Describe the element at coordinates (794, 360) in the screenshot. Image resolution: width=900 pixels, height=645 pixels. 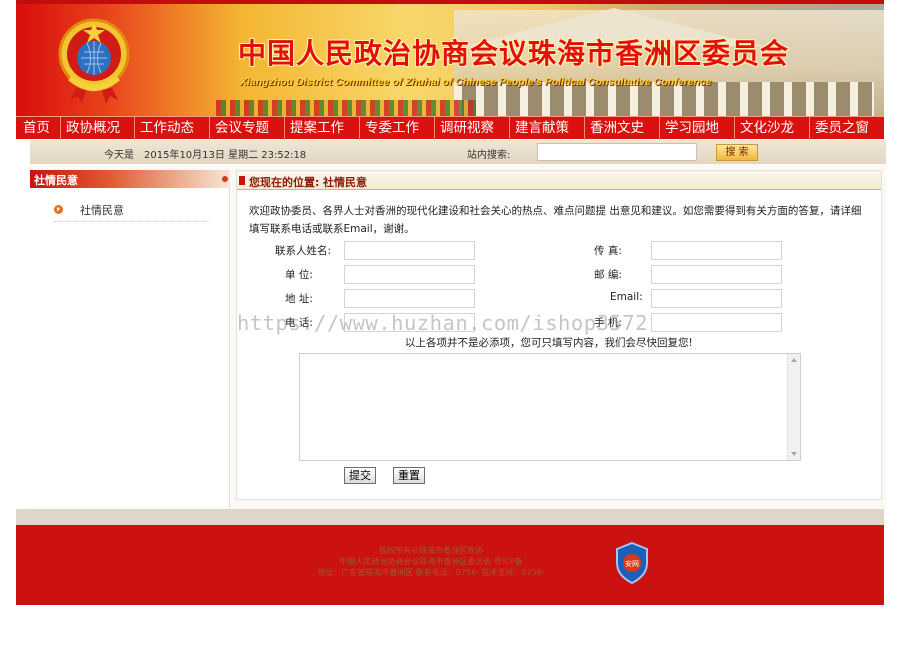
I see `scroll-up-icon` at that location.